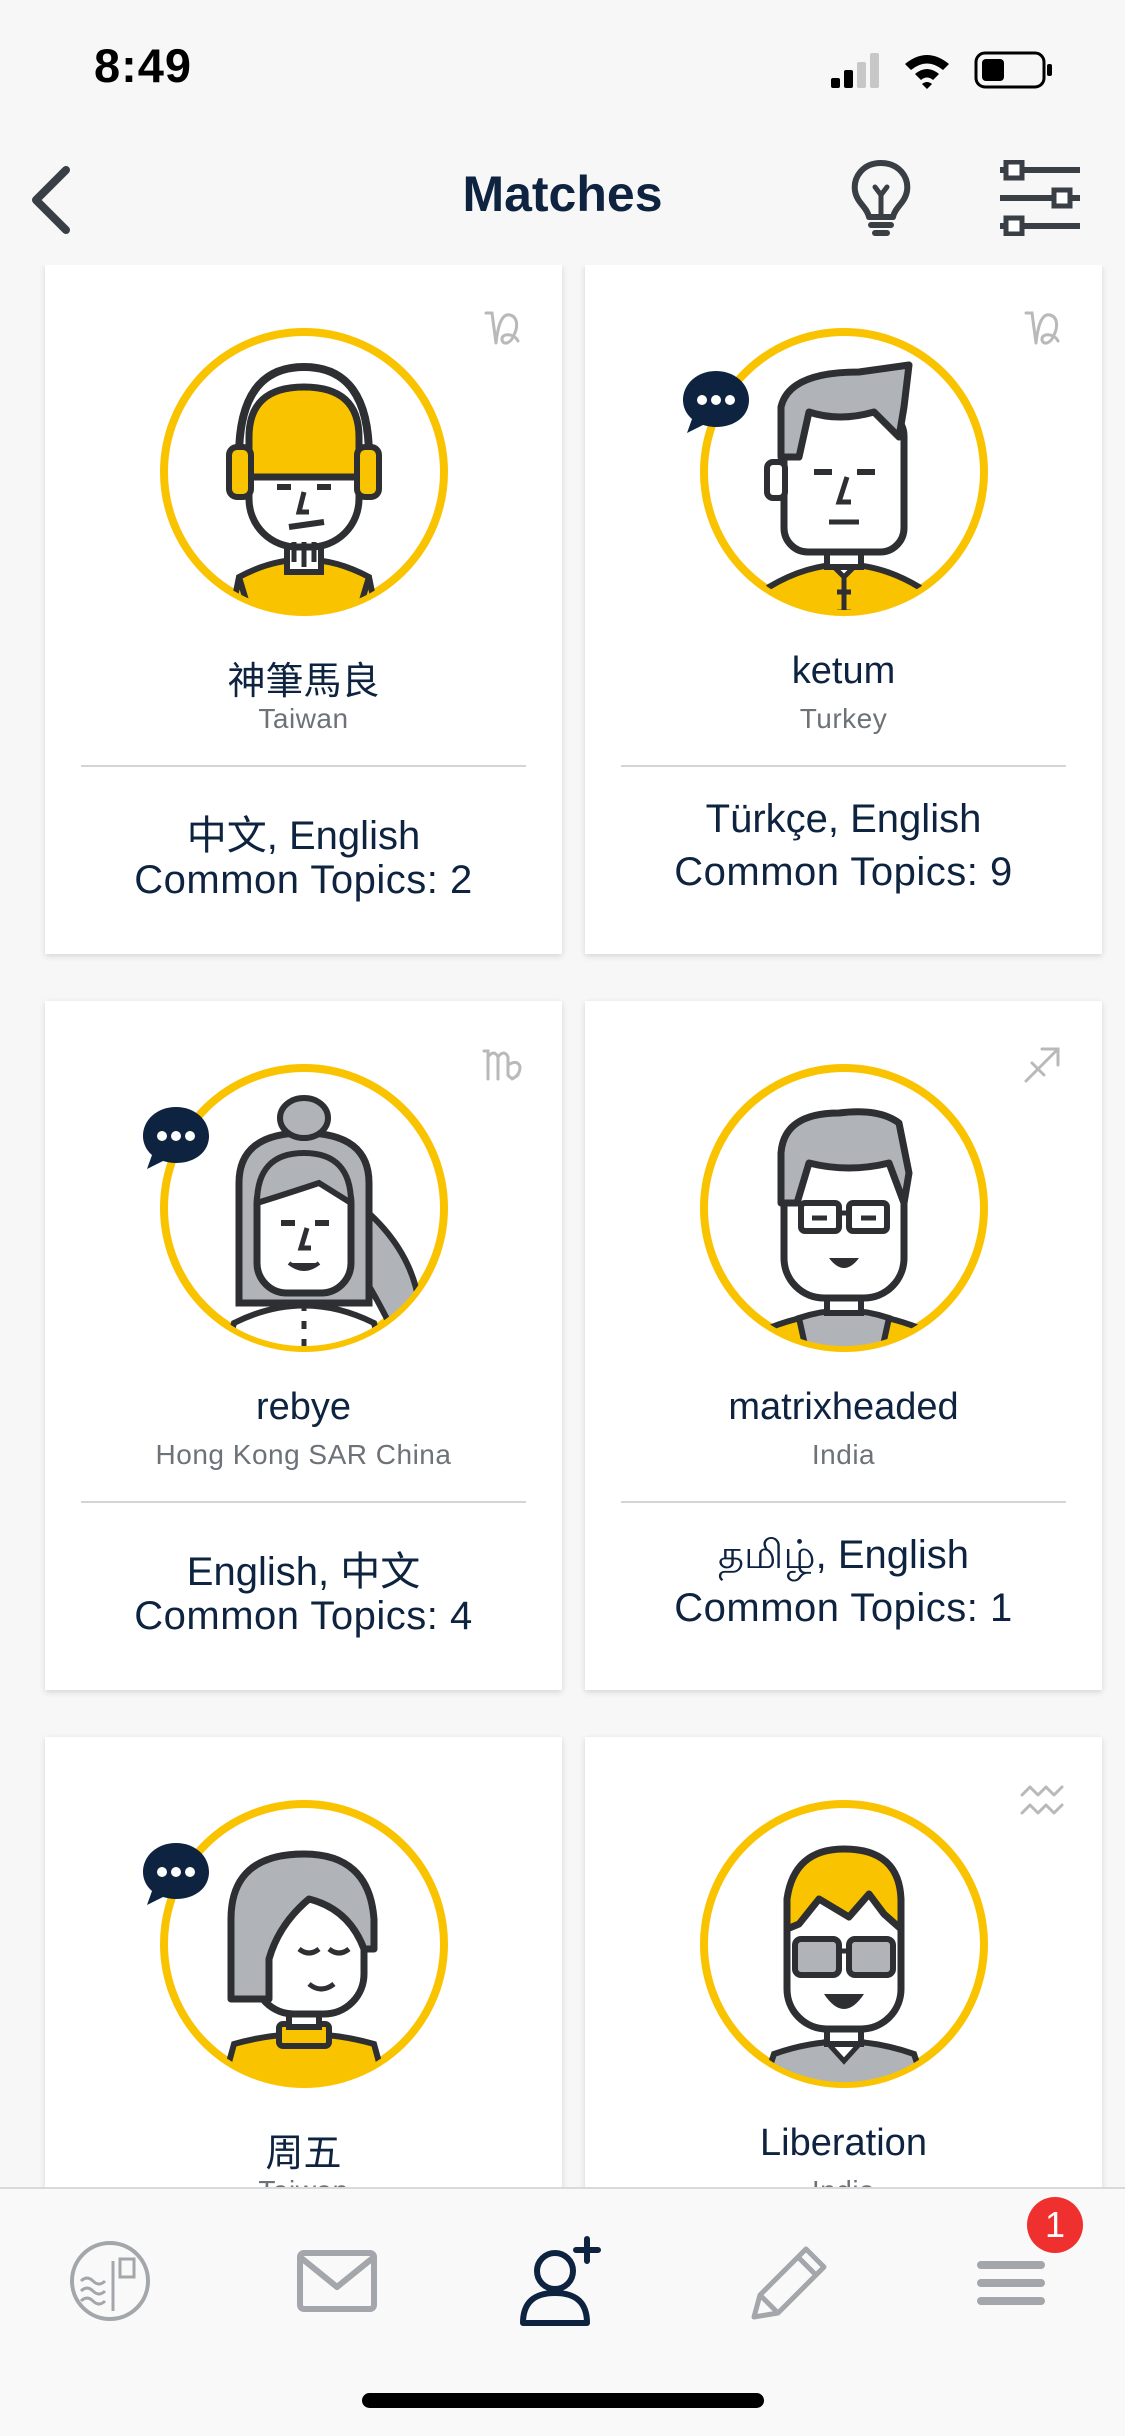 The height and width of the screenshot is (2436, 1125). I want to click on match-card: 周五 Taiwan, so click(303, 1962).